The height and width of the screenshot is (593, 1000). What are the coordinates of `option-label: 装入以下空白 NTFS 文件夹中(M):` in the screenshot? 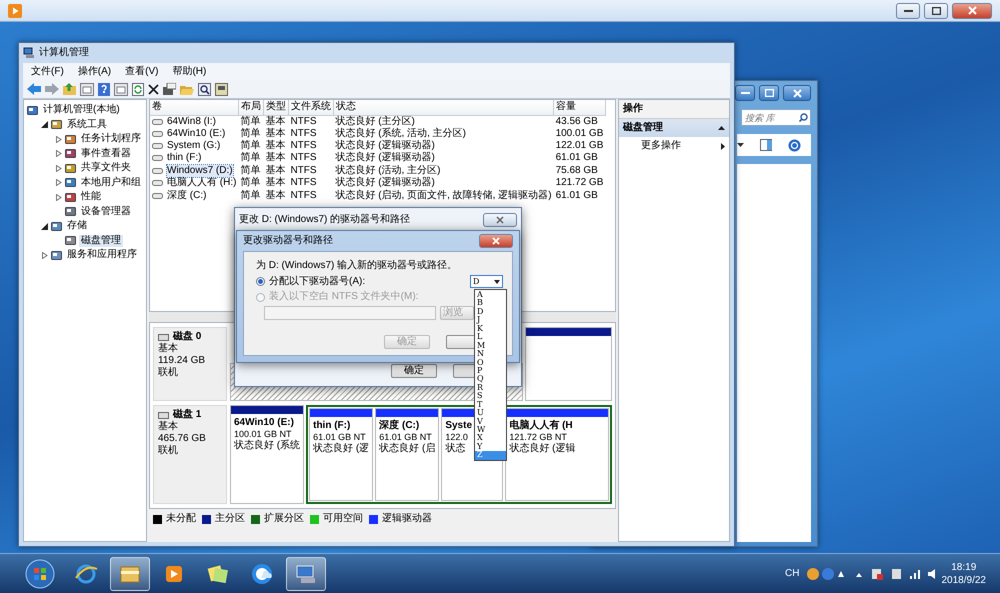 It's located at (343, 297).